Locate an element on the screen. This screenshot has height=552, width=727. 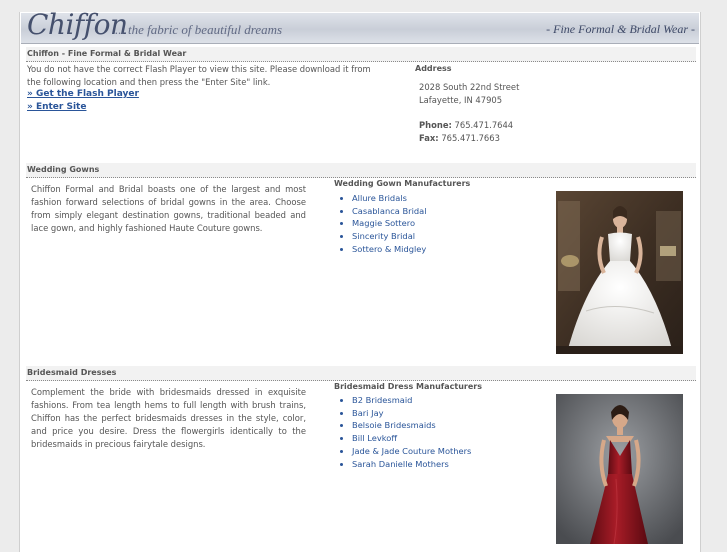
bridesmaid-image is located at coordinates (619, 469).